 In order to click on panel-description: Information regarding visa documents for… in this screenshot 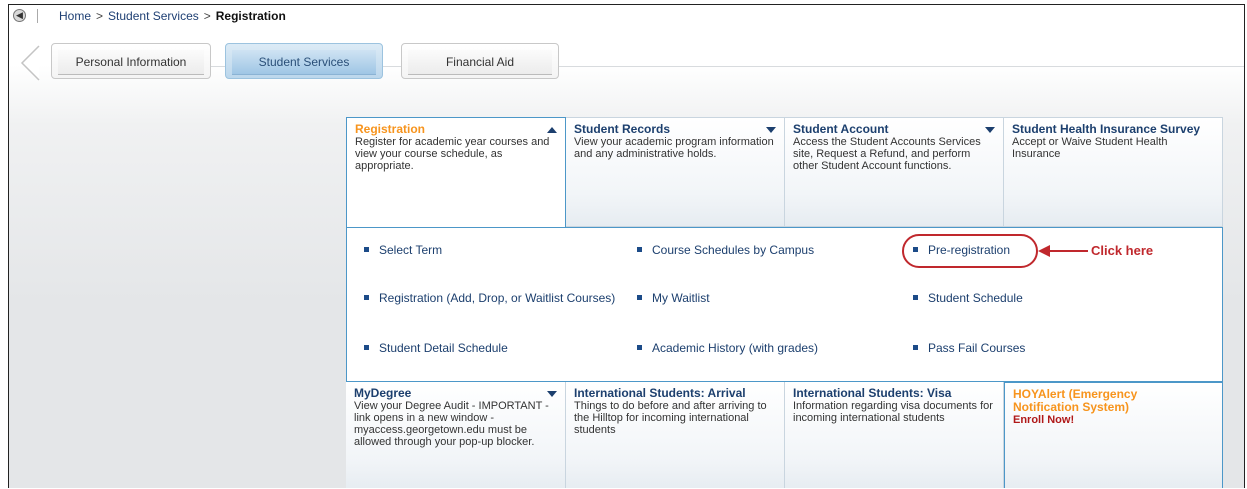, I will do `click(893, 412)`.